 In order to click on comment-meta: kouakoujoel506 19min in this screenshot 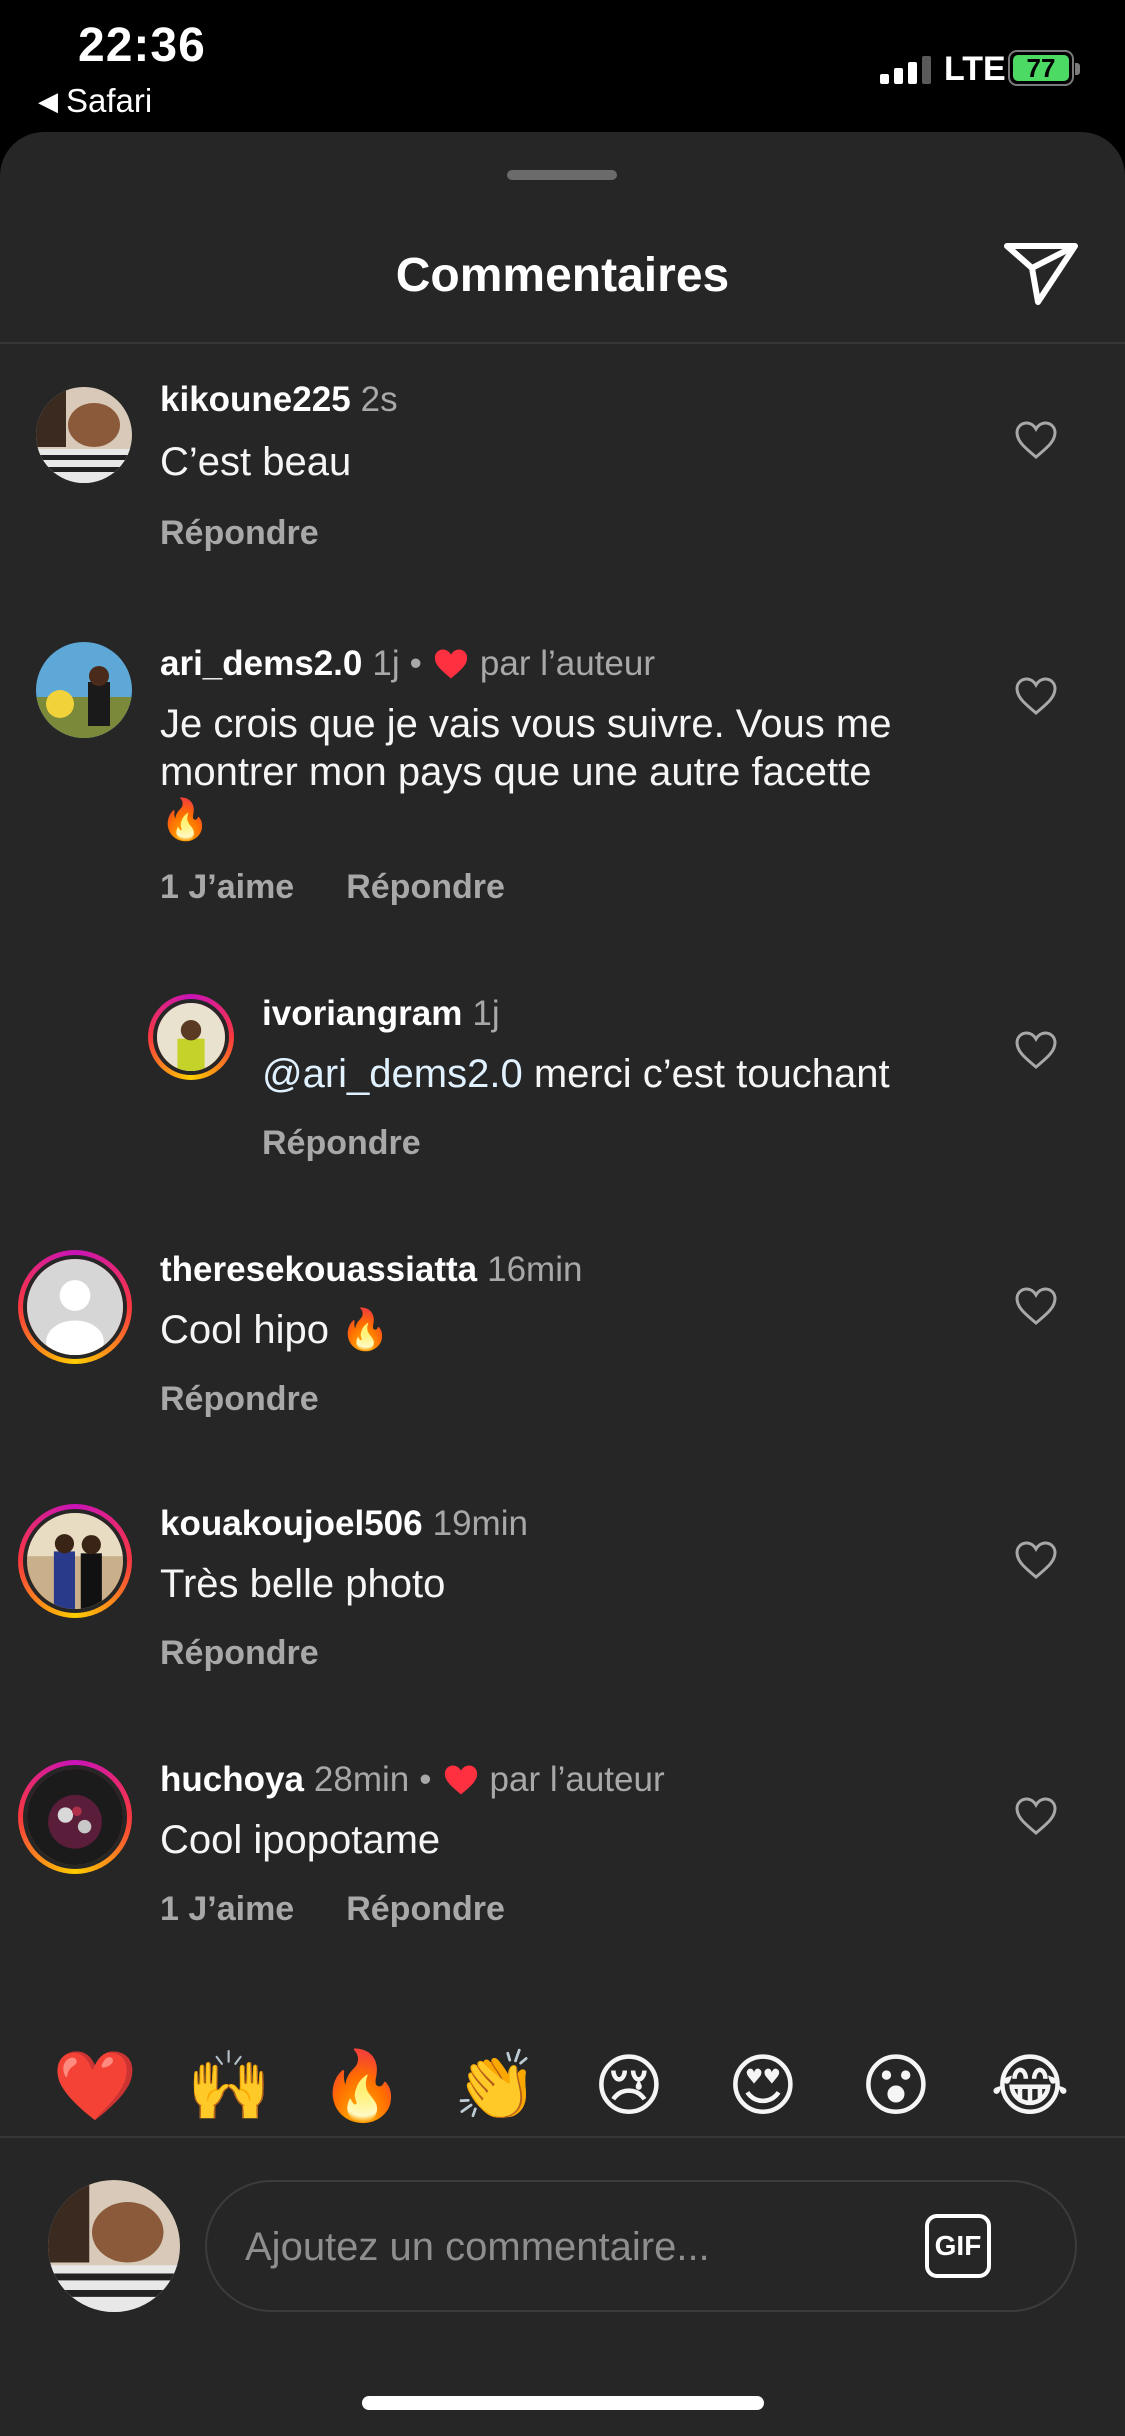, I will do `click(344, 1524)`.